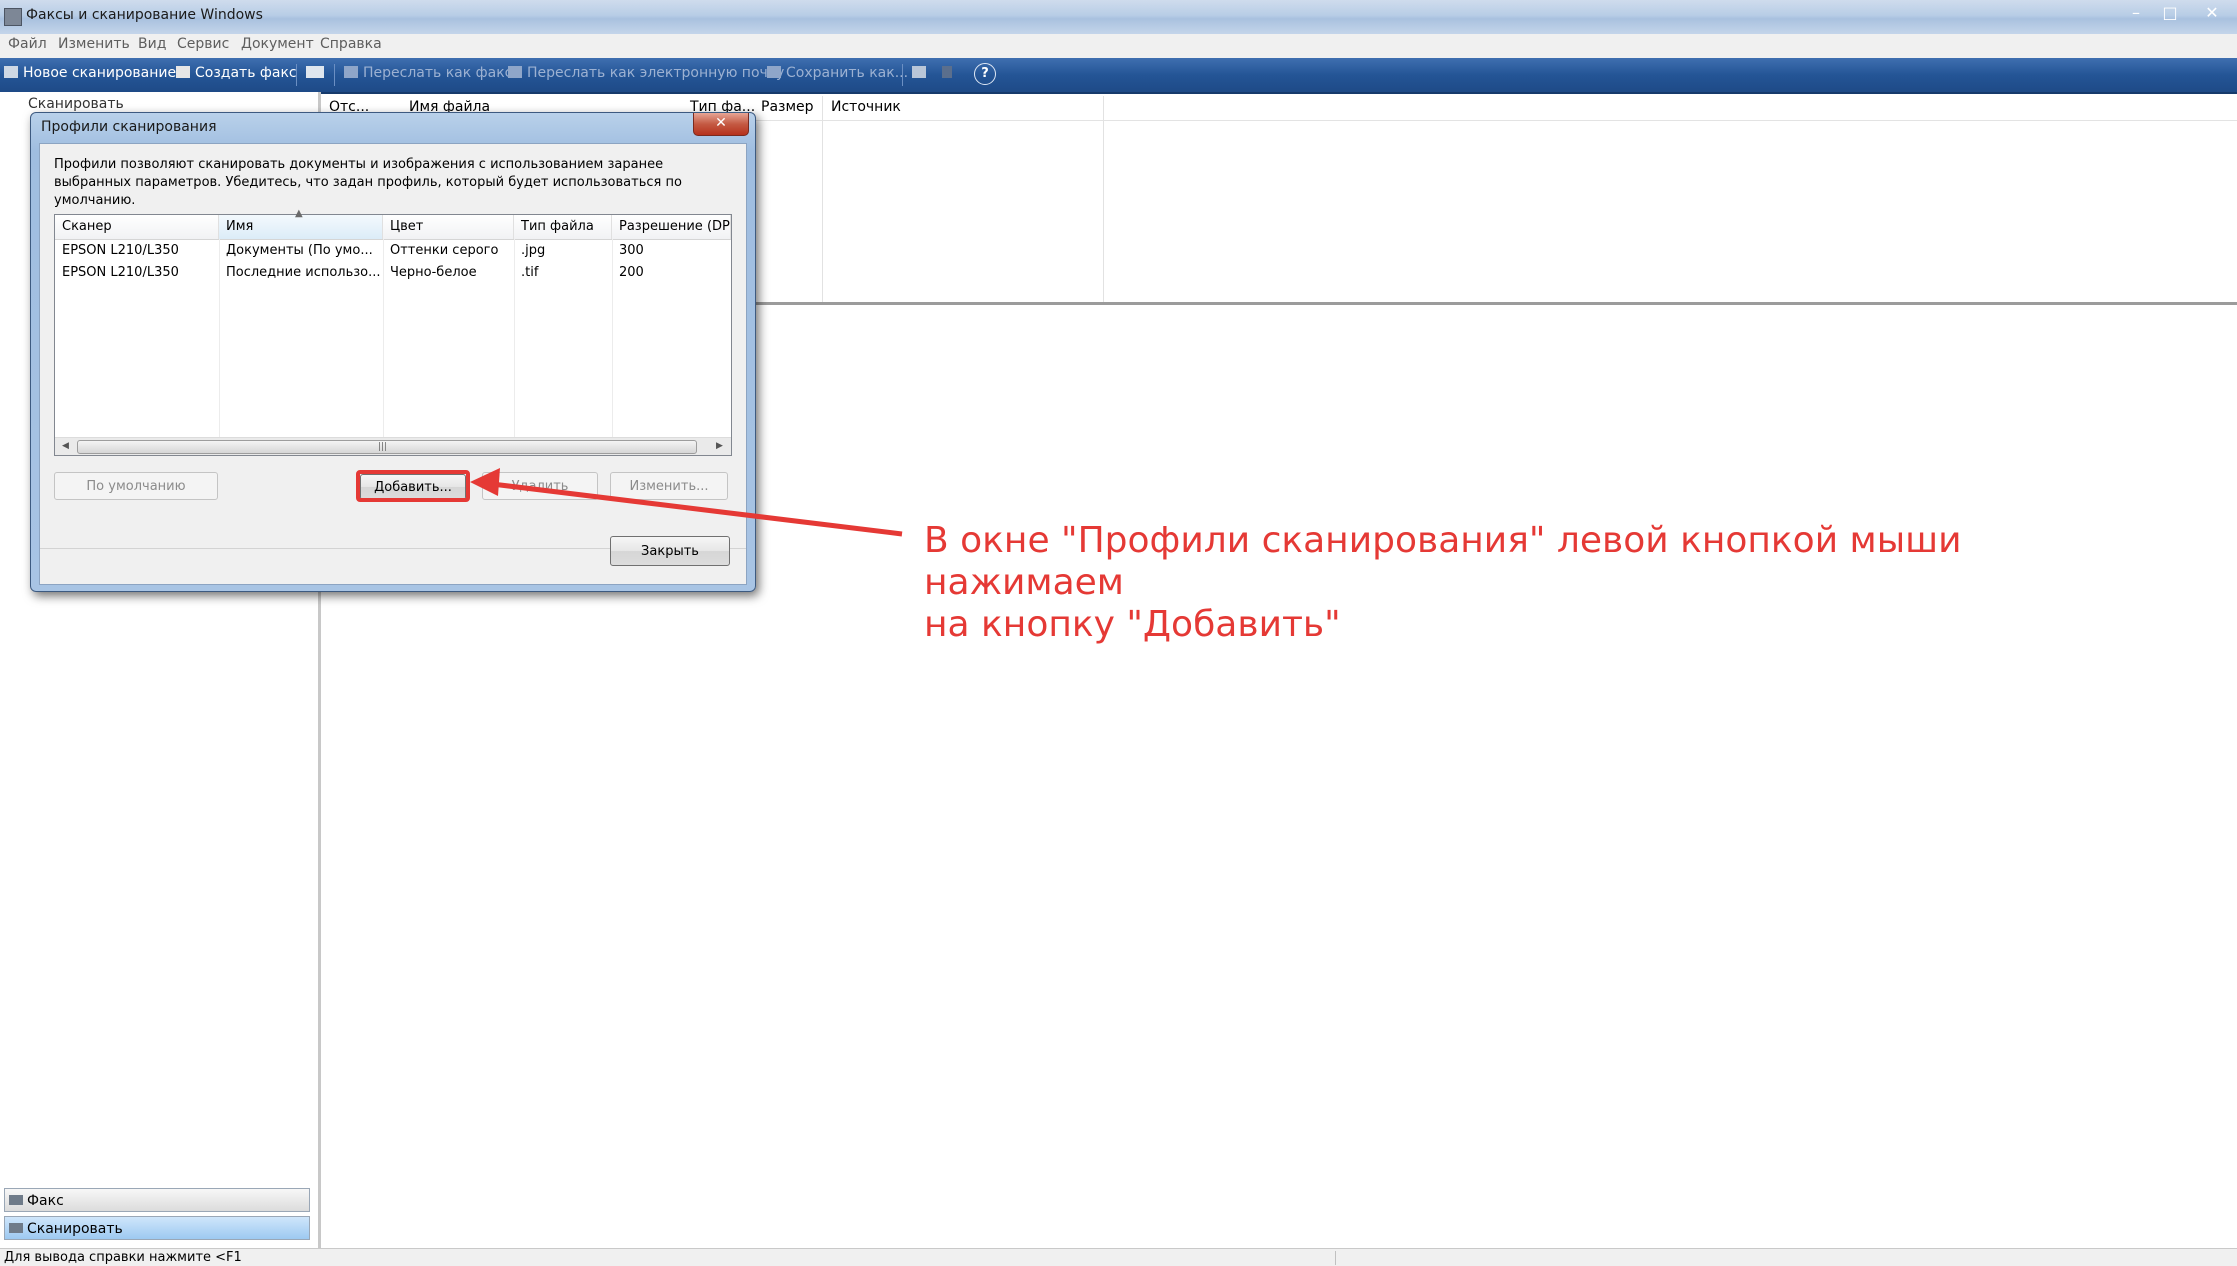 The image size is (2237, 1266). Describe the element at coordinates (137, 227) in the screenshot. I see `col-scanner: Сканер` at that location.